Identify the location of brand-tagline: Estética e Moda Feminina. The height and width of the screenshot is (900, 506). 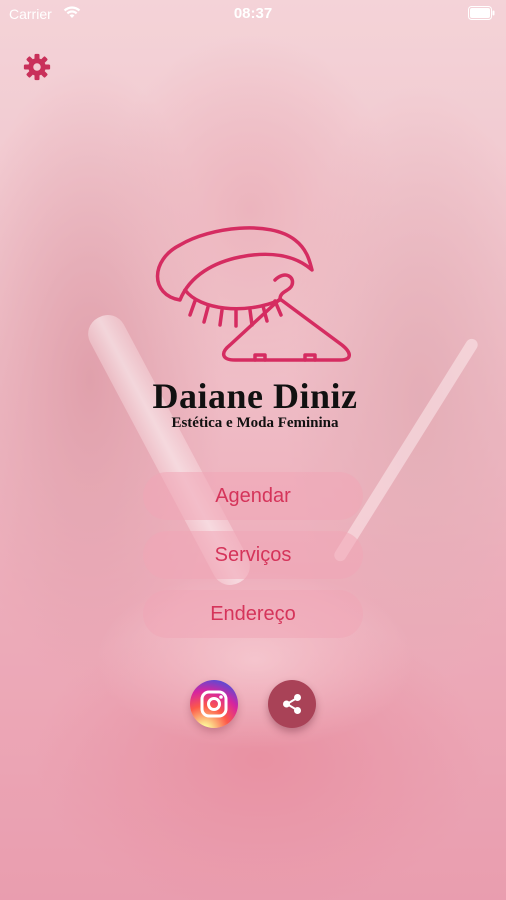
(255, 423).